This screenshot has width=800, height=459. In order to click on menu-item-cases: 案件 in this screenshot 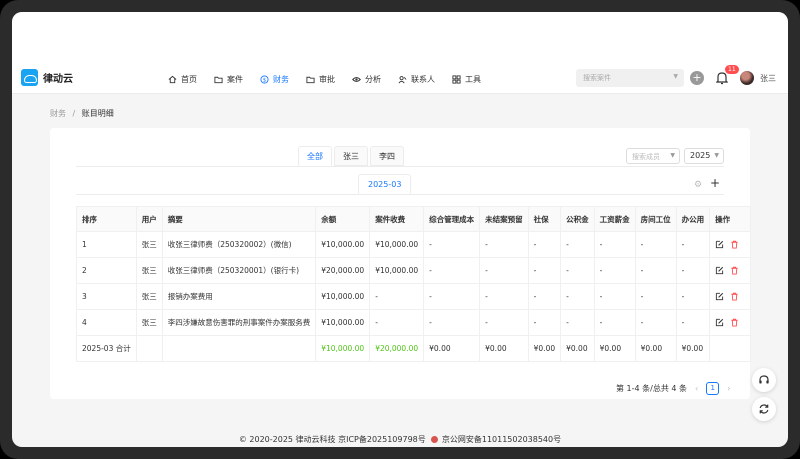, I will do `click(228, 79)`.